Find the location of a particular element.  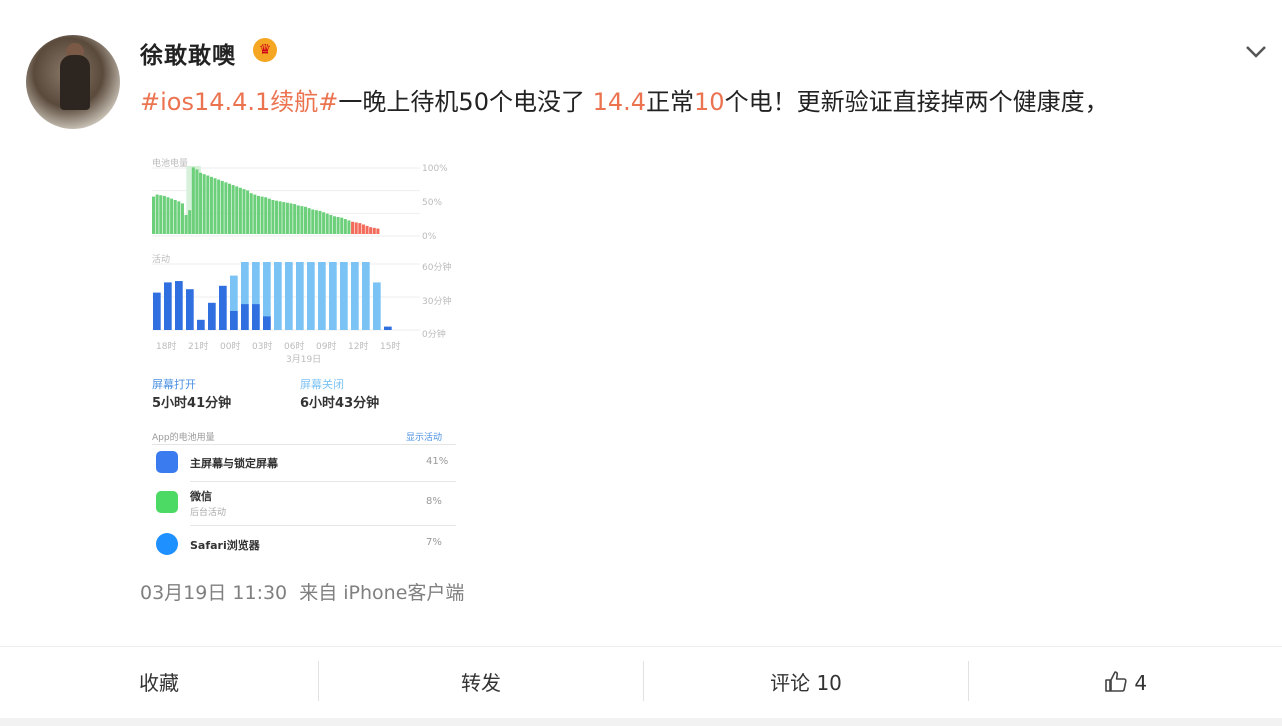

app-name: Safari浏览器 is located at coordinates (225, 545).